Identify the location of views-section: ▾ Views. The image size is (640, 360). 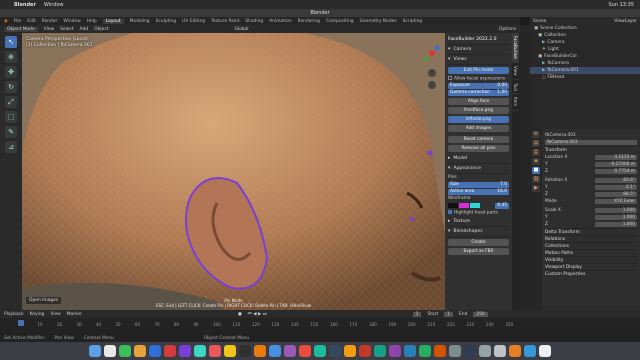
(478, 60).